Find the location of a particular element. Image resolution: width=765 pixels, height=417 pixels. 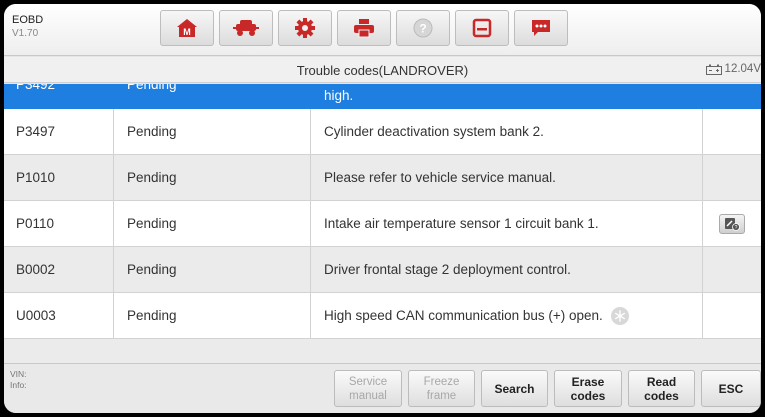

table-row-partial is located at coordinates (382, 351).